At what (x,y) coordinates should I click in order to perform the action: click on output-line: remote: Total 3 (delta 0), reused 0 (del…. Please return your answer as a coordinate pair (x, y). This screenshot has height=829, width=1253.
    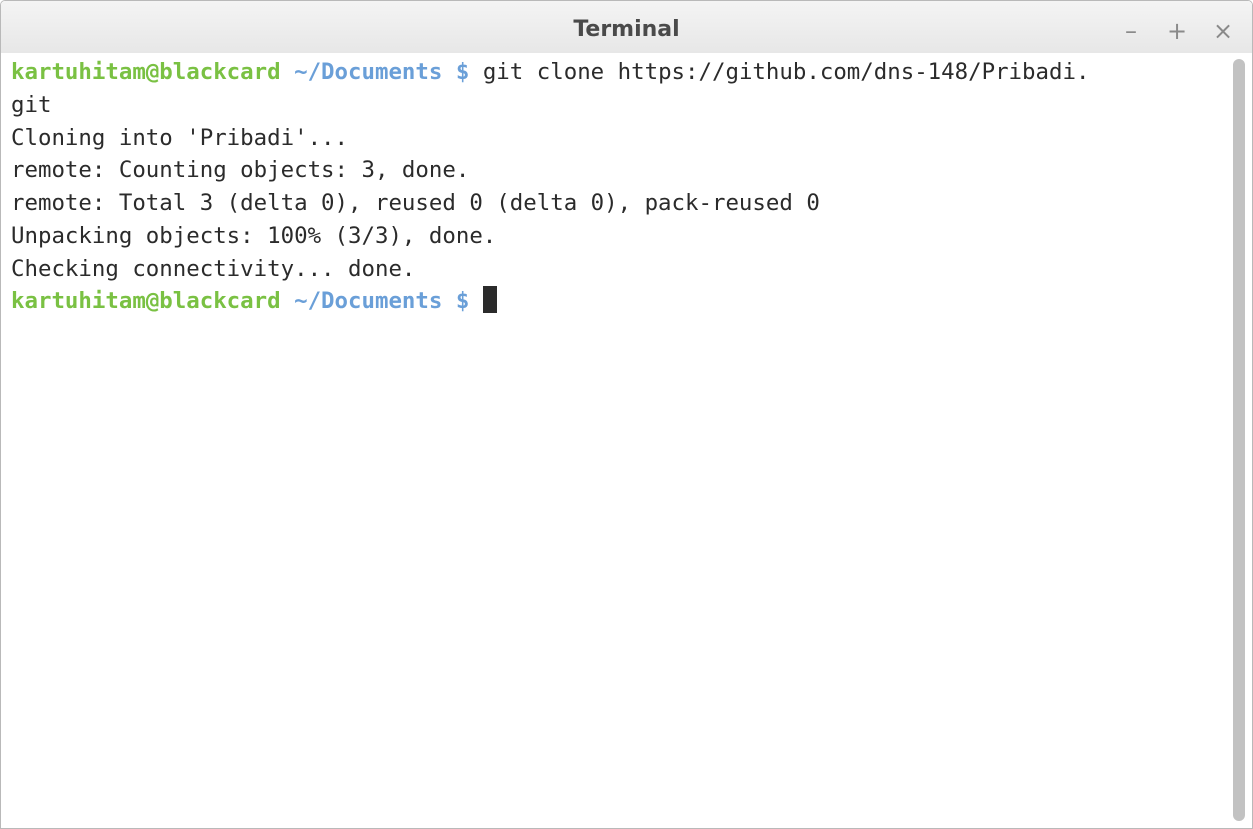
    Looking at the image, I should click on (415, 203).